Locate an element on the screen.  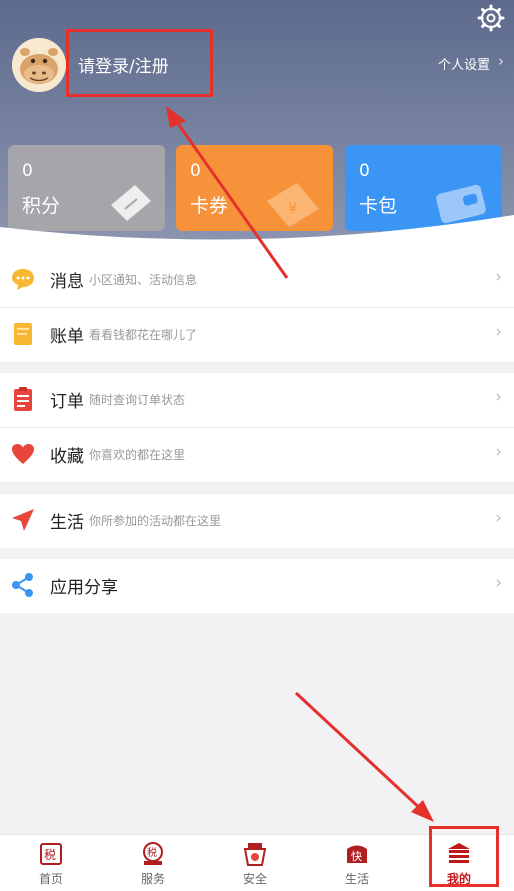
personal-settings-link: 个人设置 is located at coordinates (464, 63).